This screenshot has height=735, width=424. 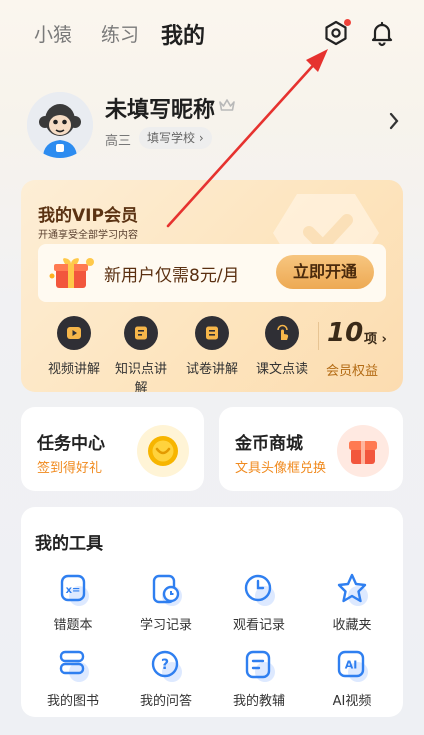 What do you see at coordinates (140, 377) in the screenshot?
I see `vip-feature-label: 知识点讲解` at bounding box center [140, 377].